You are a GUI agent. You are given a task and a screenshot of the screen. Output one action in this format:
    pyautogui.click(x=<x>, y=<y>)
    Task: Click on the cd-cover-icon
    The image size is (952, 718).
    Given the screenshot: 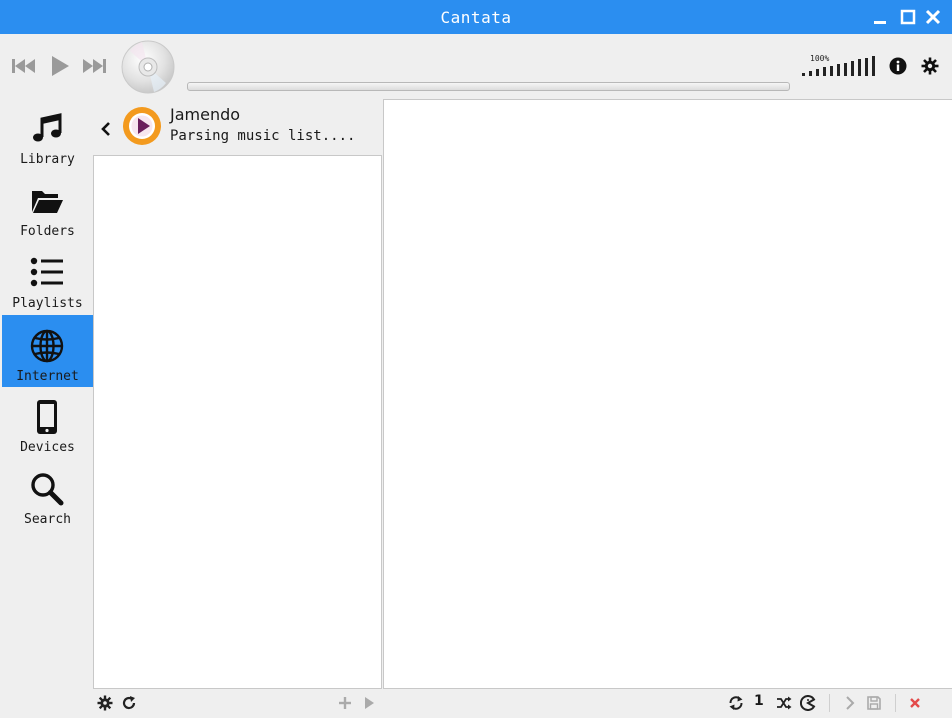 What is the action you would take?
    pyautogui.click(x=148, y=67)
    